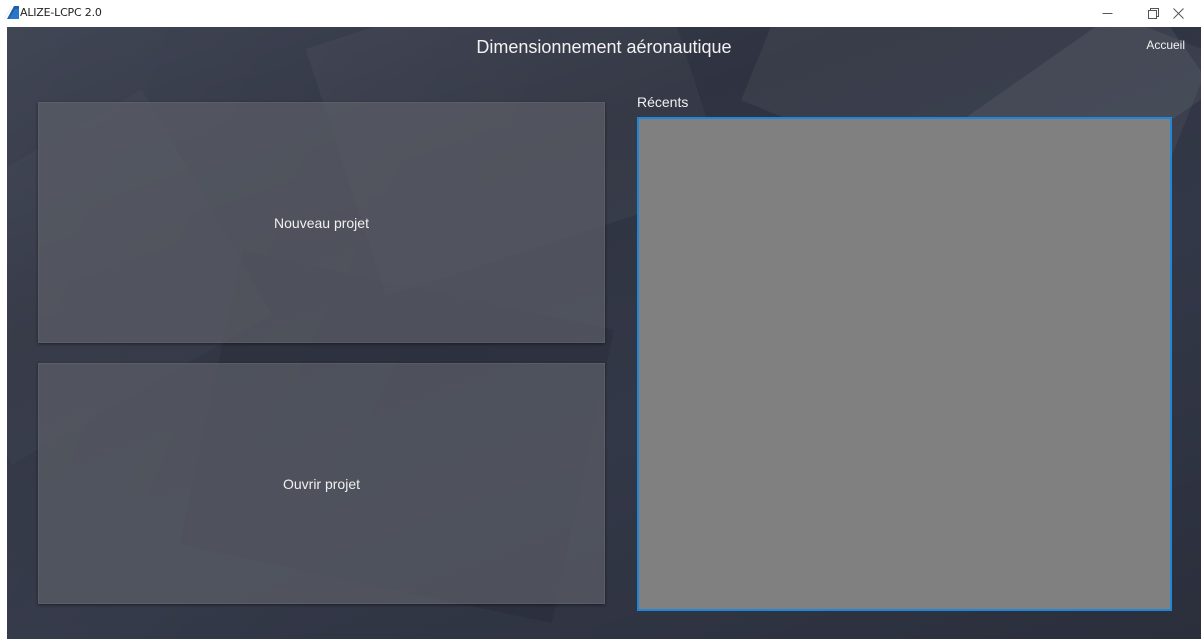 The height and width of the screenshot is (639, 1201). I want to click on open-project-label: Ouvrir projet, so click(321, 483).